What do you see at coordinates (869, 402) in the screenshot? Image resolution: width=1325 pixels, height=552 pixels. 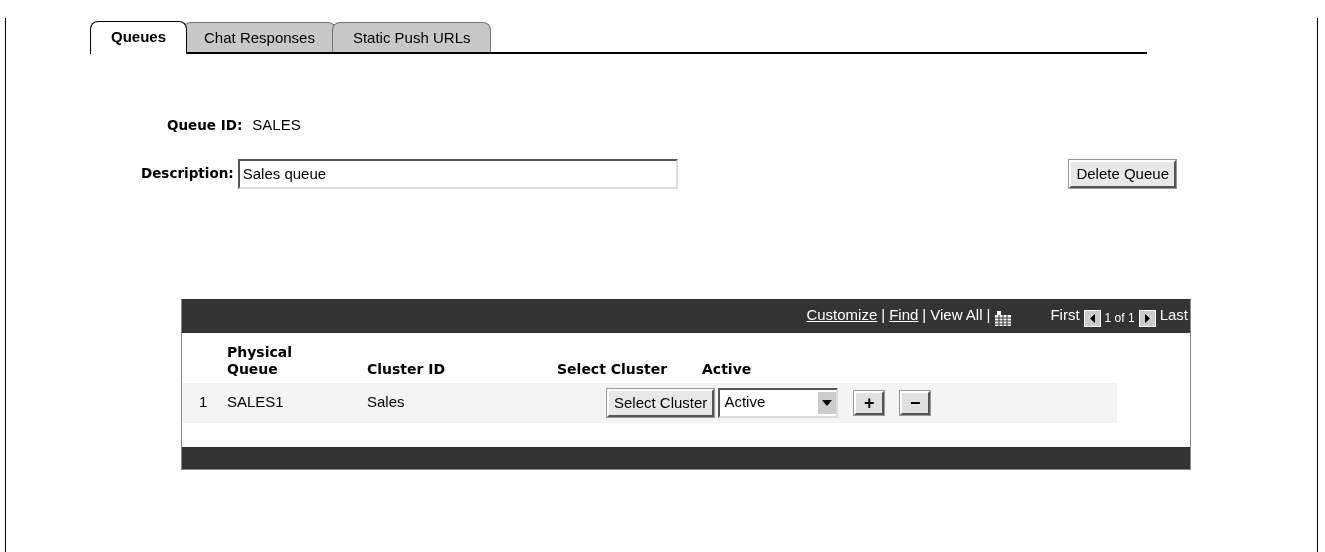 I see `add-row-button: +` at bounding box center [869, 402].